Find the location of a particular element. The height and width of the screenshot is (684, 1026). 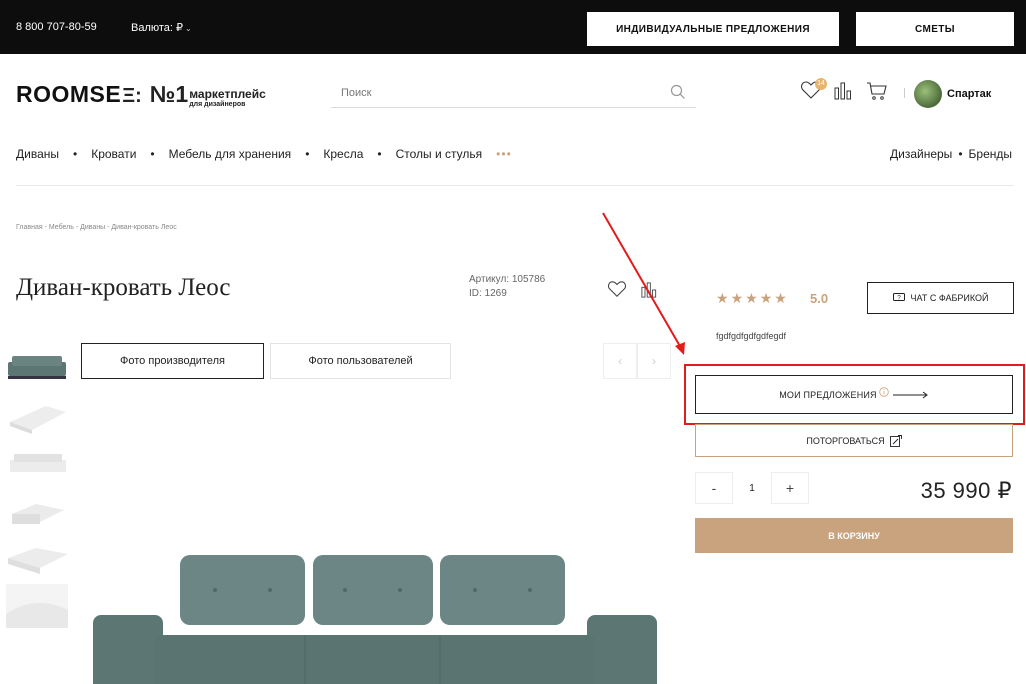

cart-header-button is located at coordinates (877, 93).